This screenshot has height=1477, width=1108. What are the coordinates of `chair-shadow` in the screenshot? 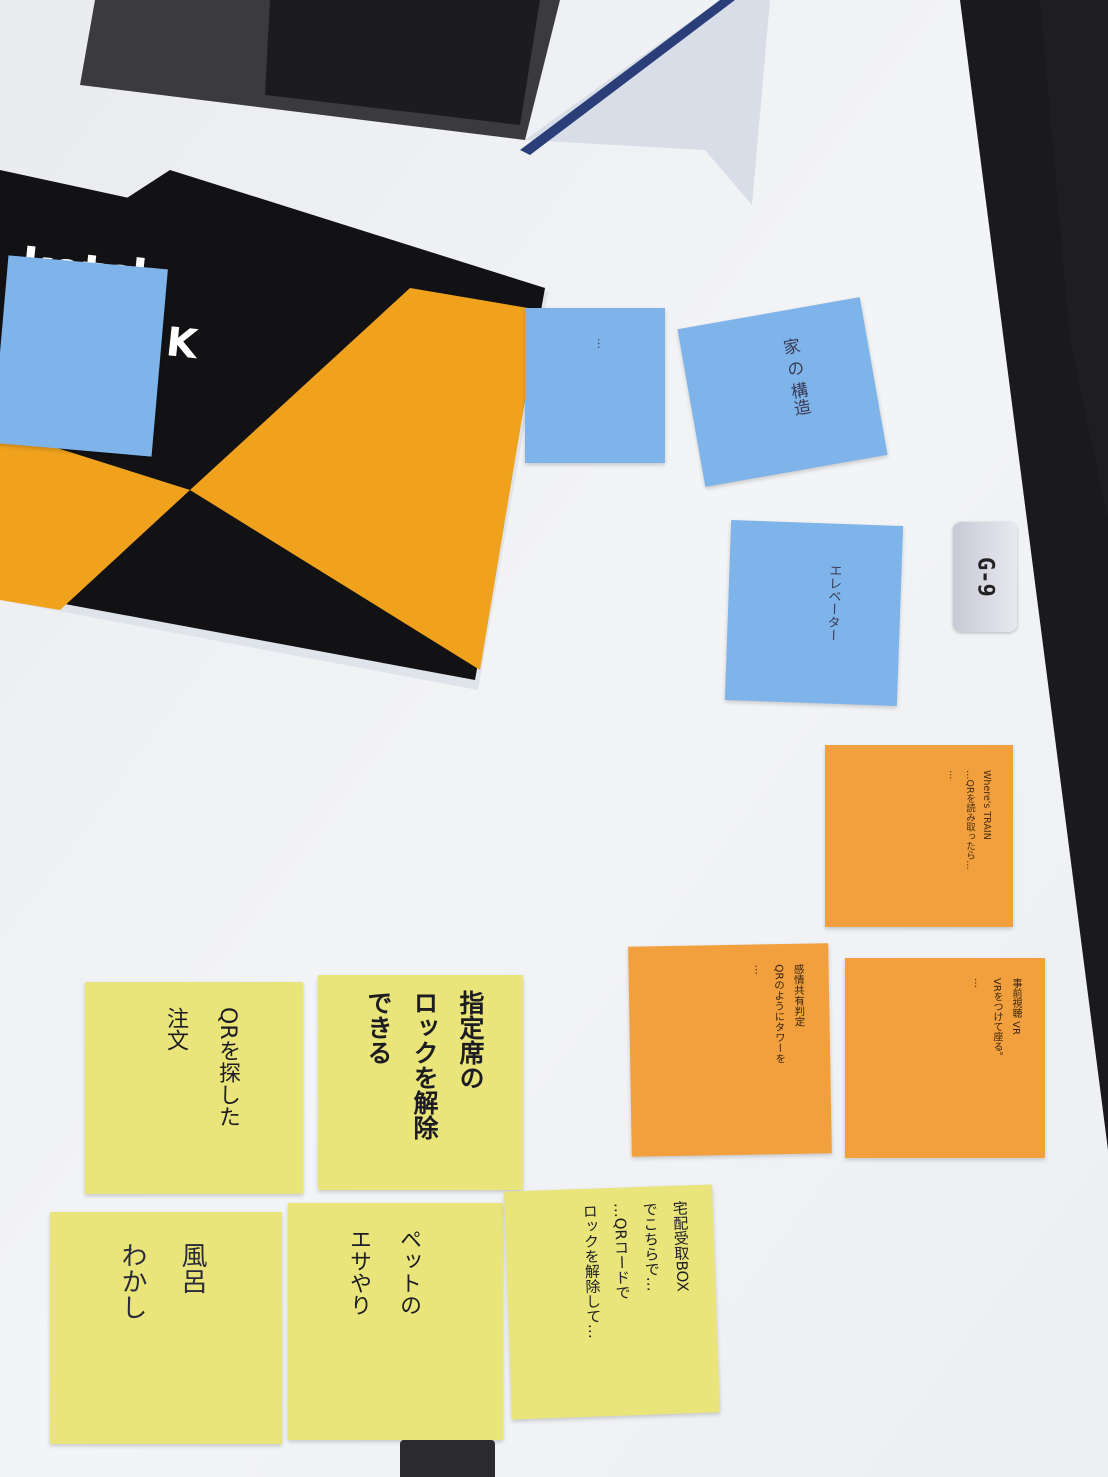 It's located at (1074, 260).